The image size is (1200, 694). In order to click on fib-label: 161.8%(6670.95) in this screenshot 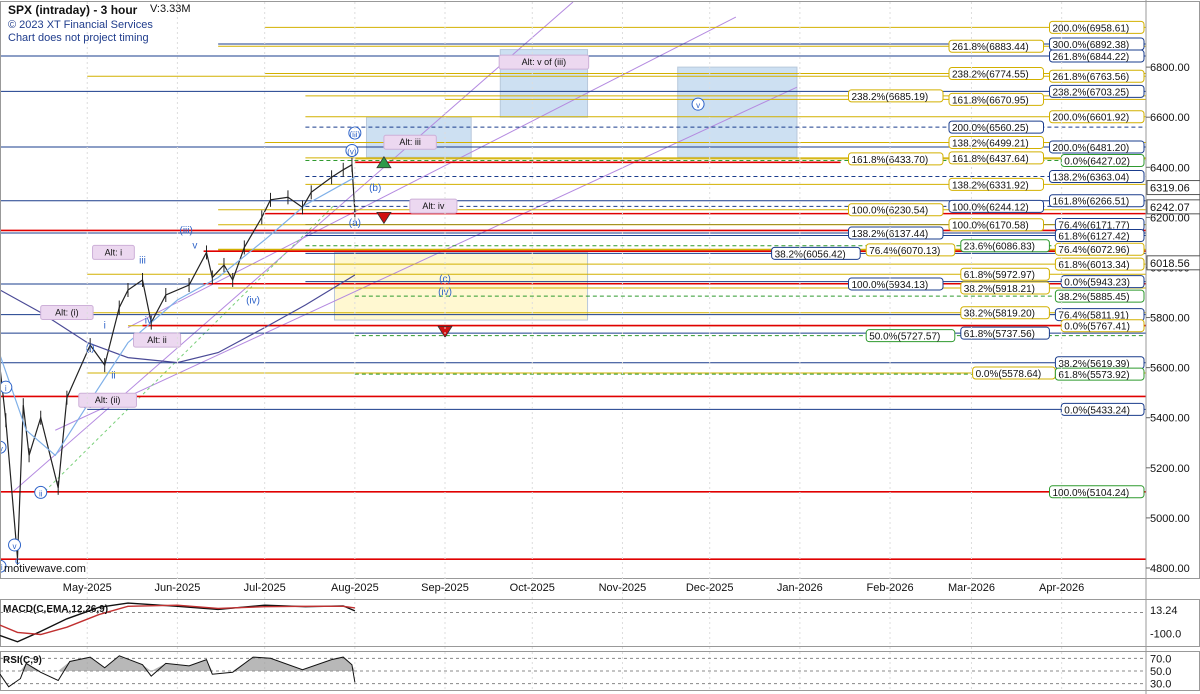, I will do `click(990, 100)`.